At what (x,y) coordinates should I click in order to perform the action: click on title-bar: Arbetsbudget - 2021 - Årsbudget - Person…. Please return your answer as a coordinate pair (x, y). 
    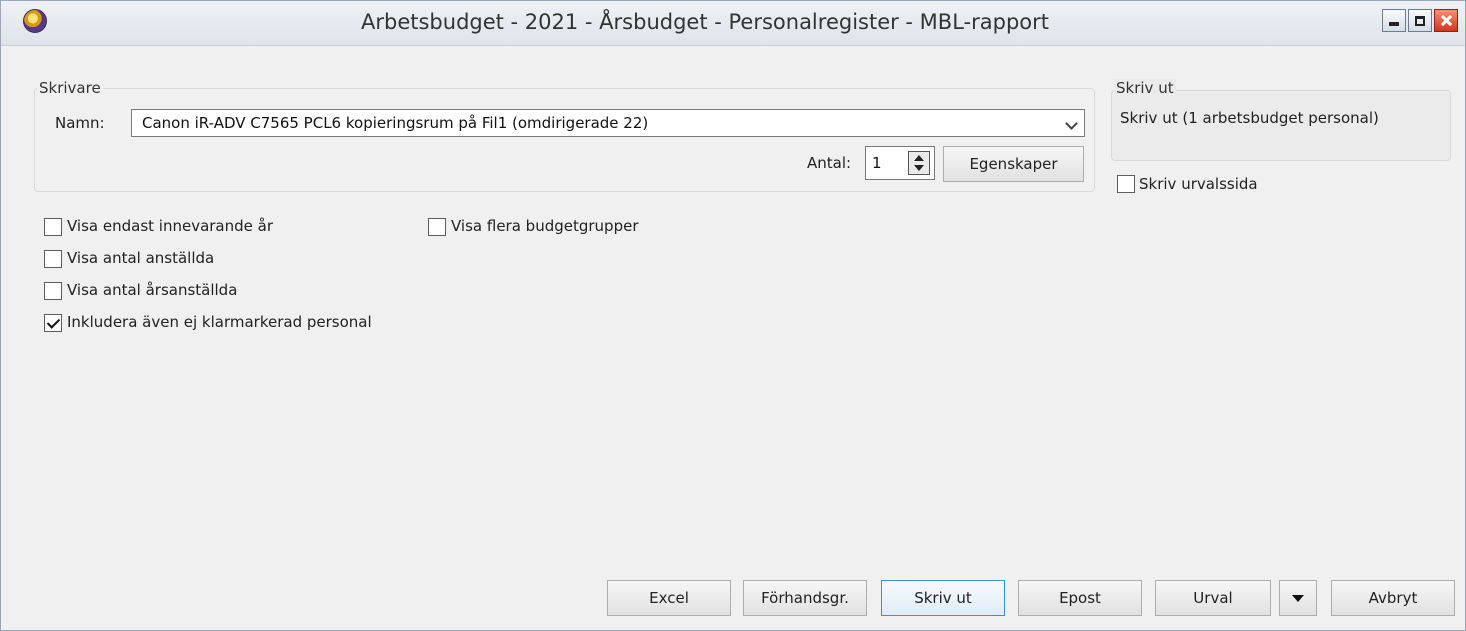
    Looking at the image, I should click on (733, 23).